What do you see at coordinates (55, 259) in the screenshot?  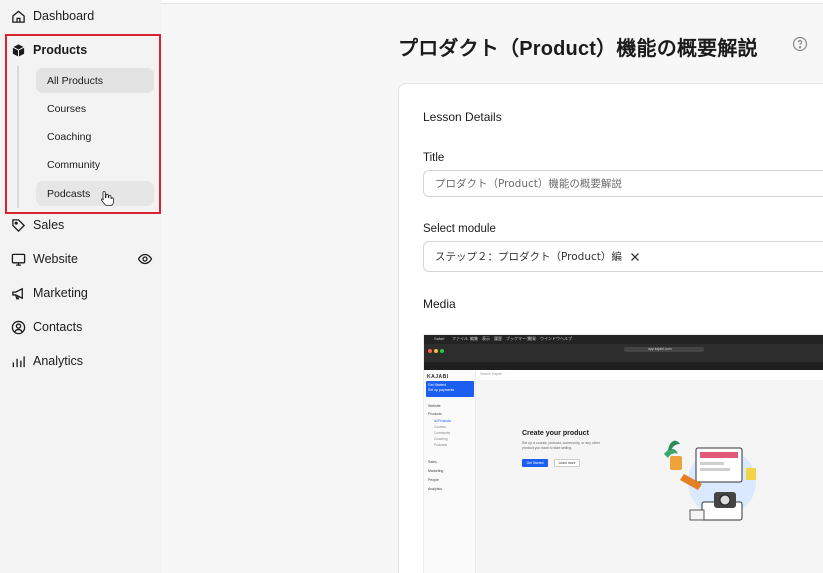 I see `sidebar-item-label: Website` at bounding box center [55, 259].